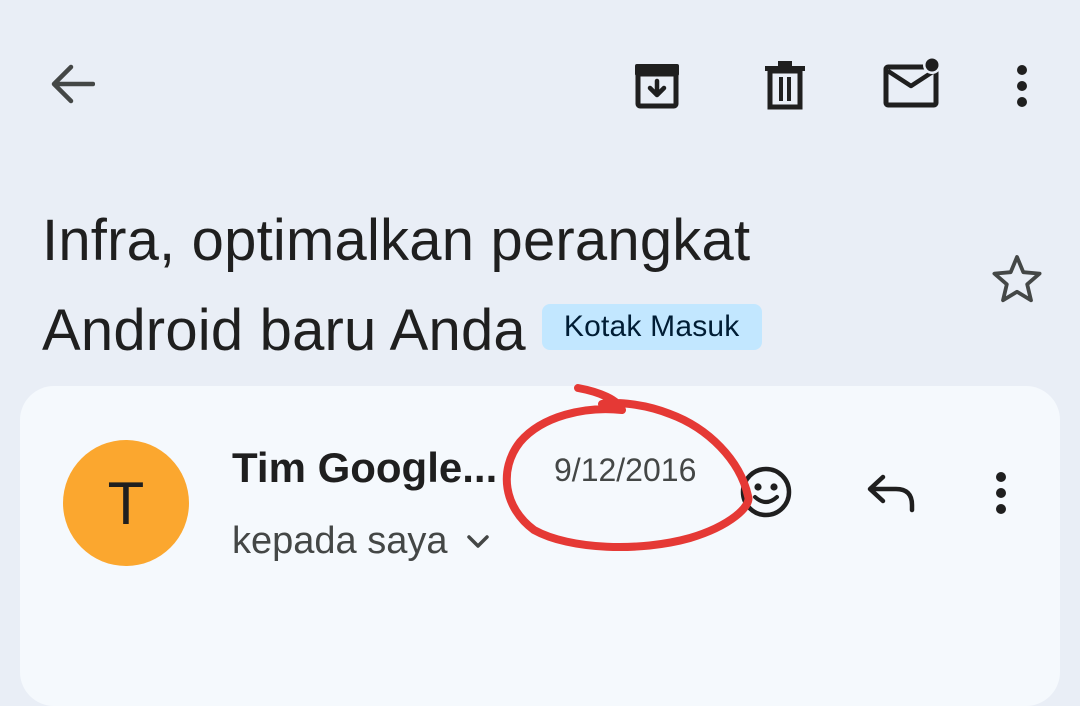 The image size is (1080, 706). What do you see at coordinates (477, 541) in the screenshot?
I see `chevron-down-icon` at bounding box center [477, 541].